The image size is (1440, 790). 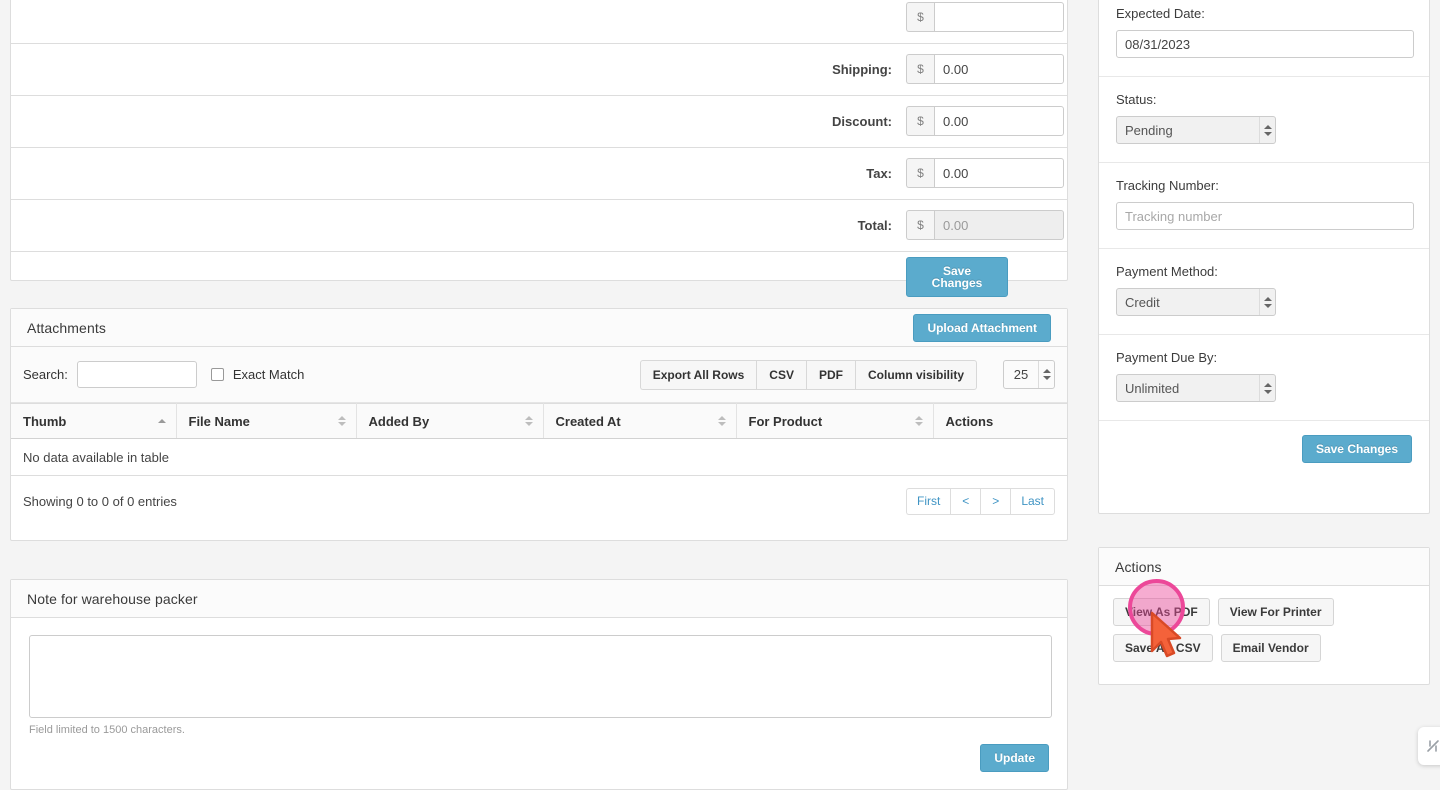 I want to click on tracking-number-input, so click(x=1265, y=216).